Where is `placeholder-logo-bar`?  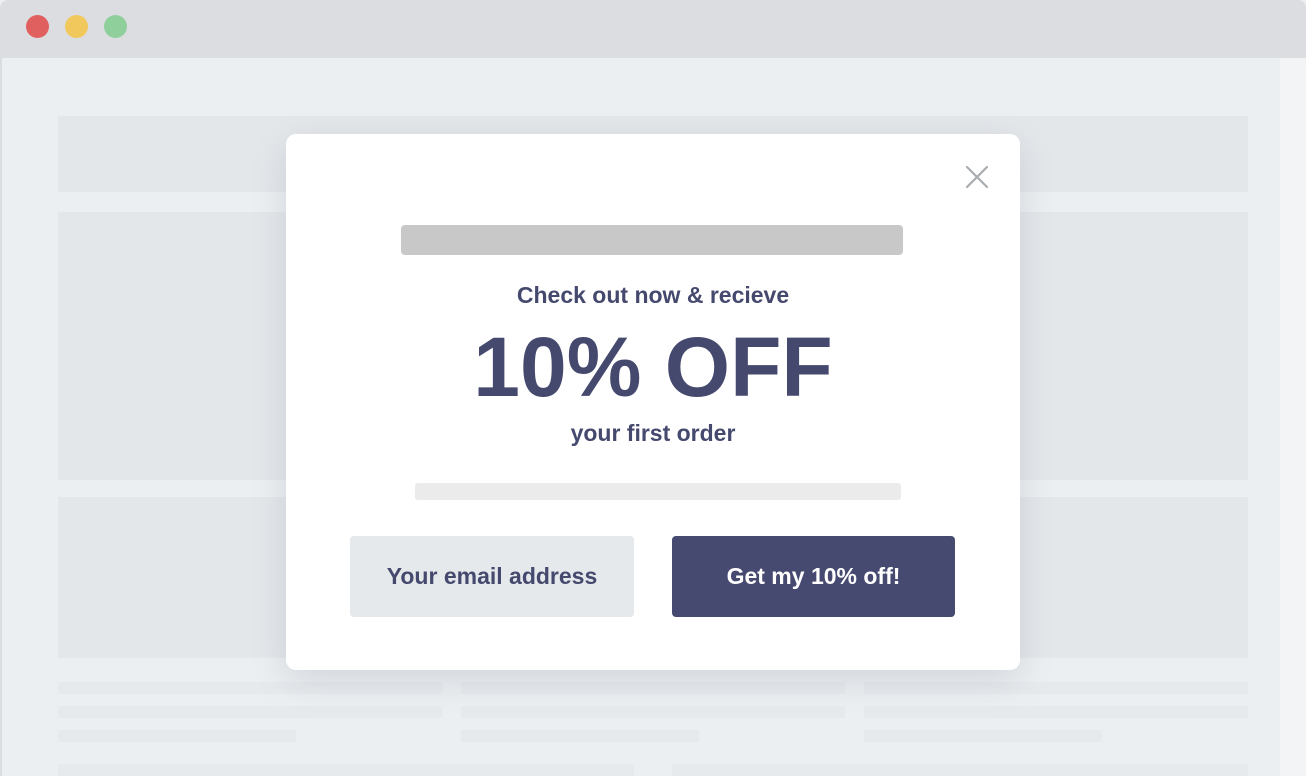 placeholder-logo-bar is located at coordinates (652, 240).